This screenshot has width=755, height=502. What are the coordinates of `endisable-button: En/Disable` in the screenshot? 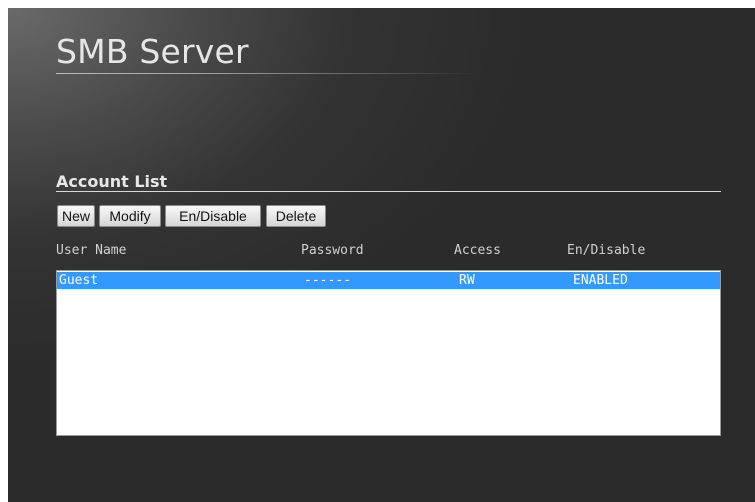 It's located at (213, 216).